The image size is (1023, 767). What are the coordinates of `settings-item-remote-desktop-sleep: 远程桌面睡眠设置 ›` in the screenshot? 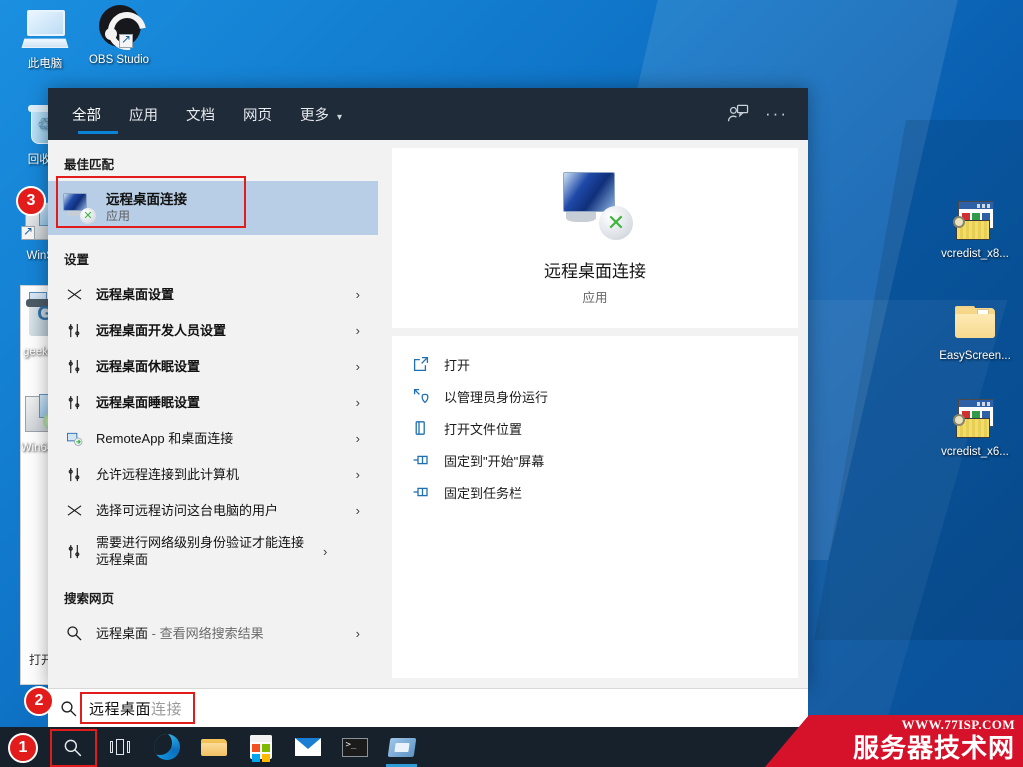 It's located at (213, 402).